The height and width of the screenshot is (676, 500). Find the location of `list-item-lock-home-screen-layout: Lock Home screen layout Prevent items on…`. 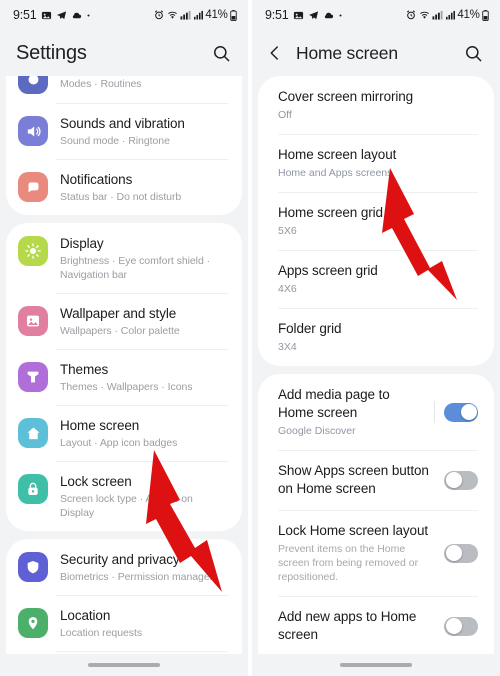

list-item-lock-home-screen-layout: Lock Home screen layout Prevent items on… is located at coordinates (376, 553).